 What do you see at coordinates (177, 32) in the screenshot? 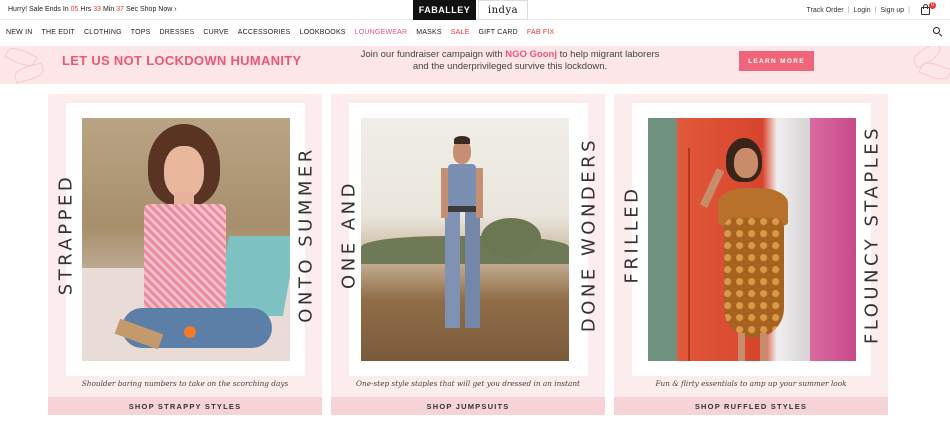
I see `nav-item-dresses: DRESSES` at bounding box center [177, 32].